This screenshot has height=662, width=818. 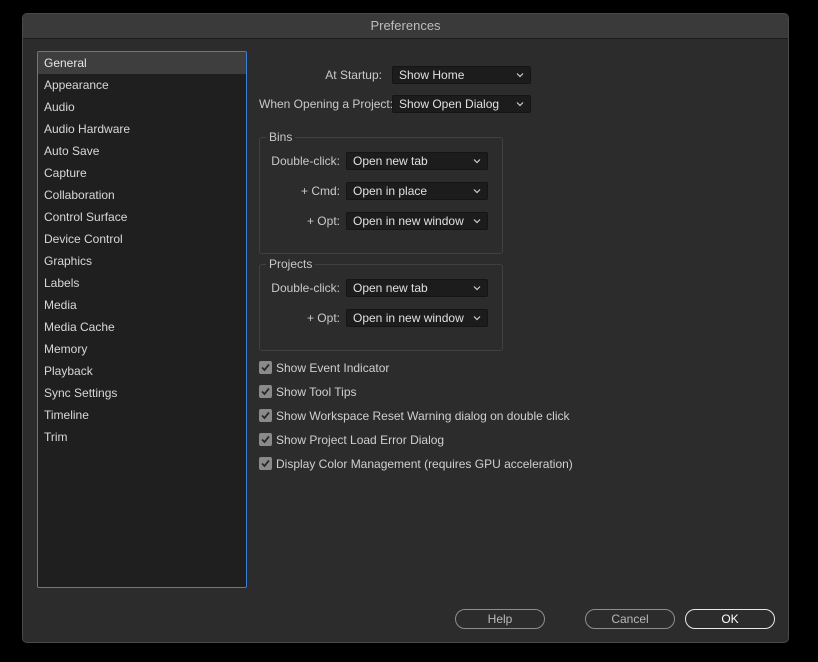 I want to click on when-opening-project-dropdown: Show Open Dialog, so click(x=461, y=104).